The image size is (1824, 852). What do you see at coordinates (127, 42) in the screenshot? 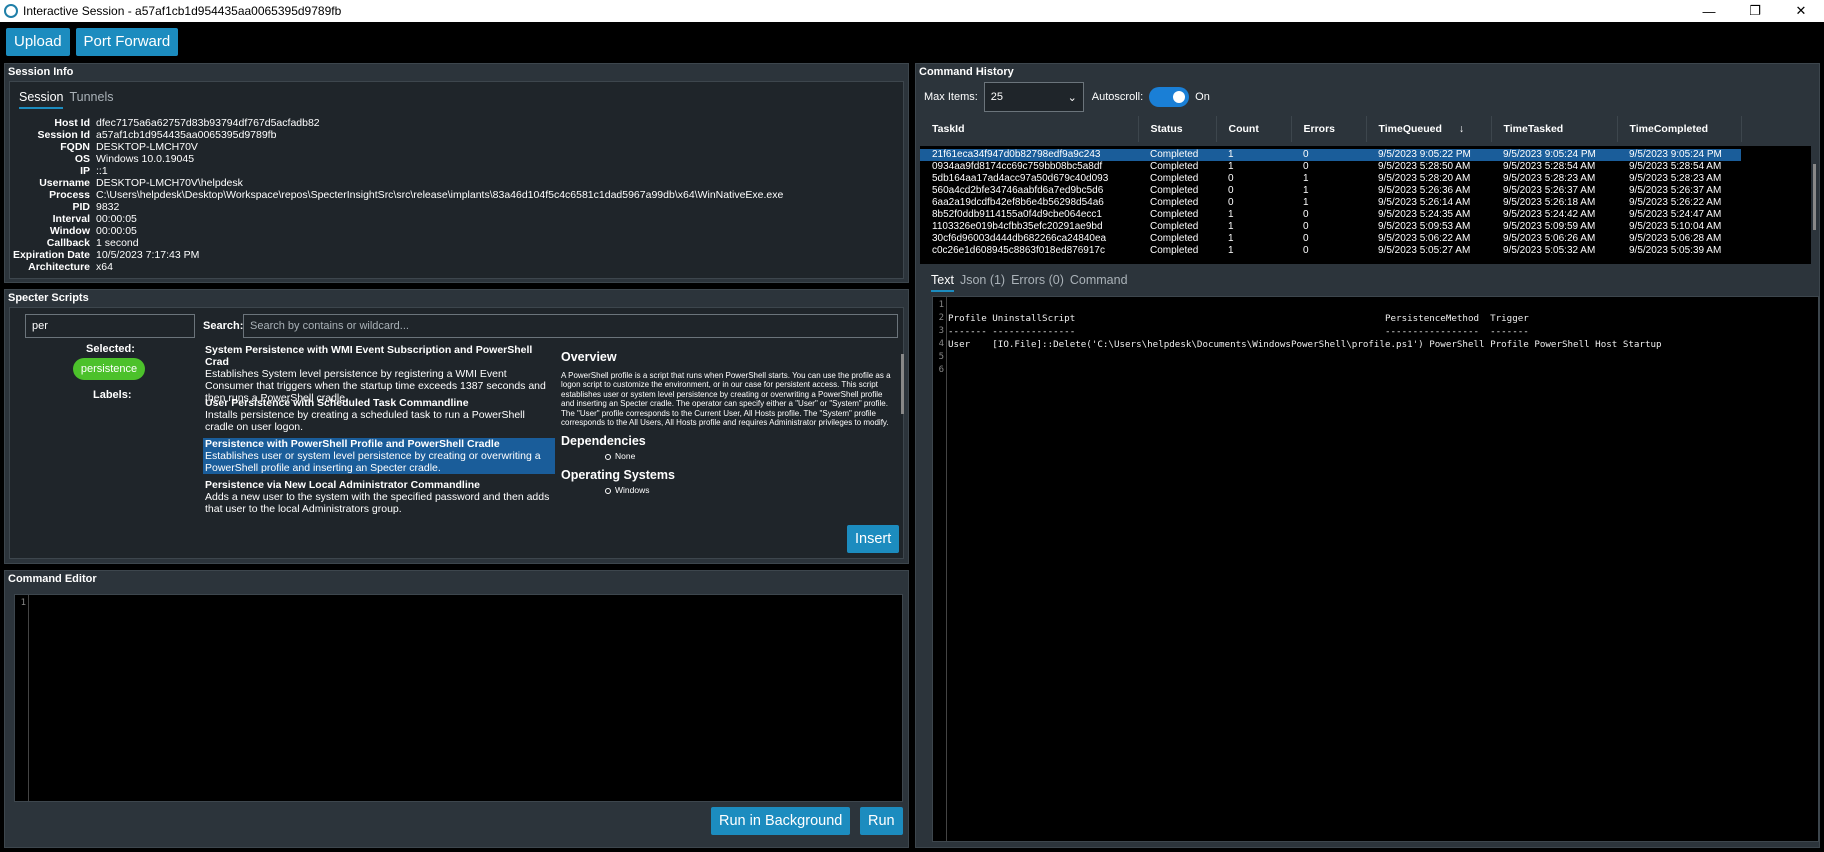
I see `port-forward-button: Port Forward` at bounding box center [127, 42].